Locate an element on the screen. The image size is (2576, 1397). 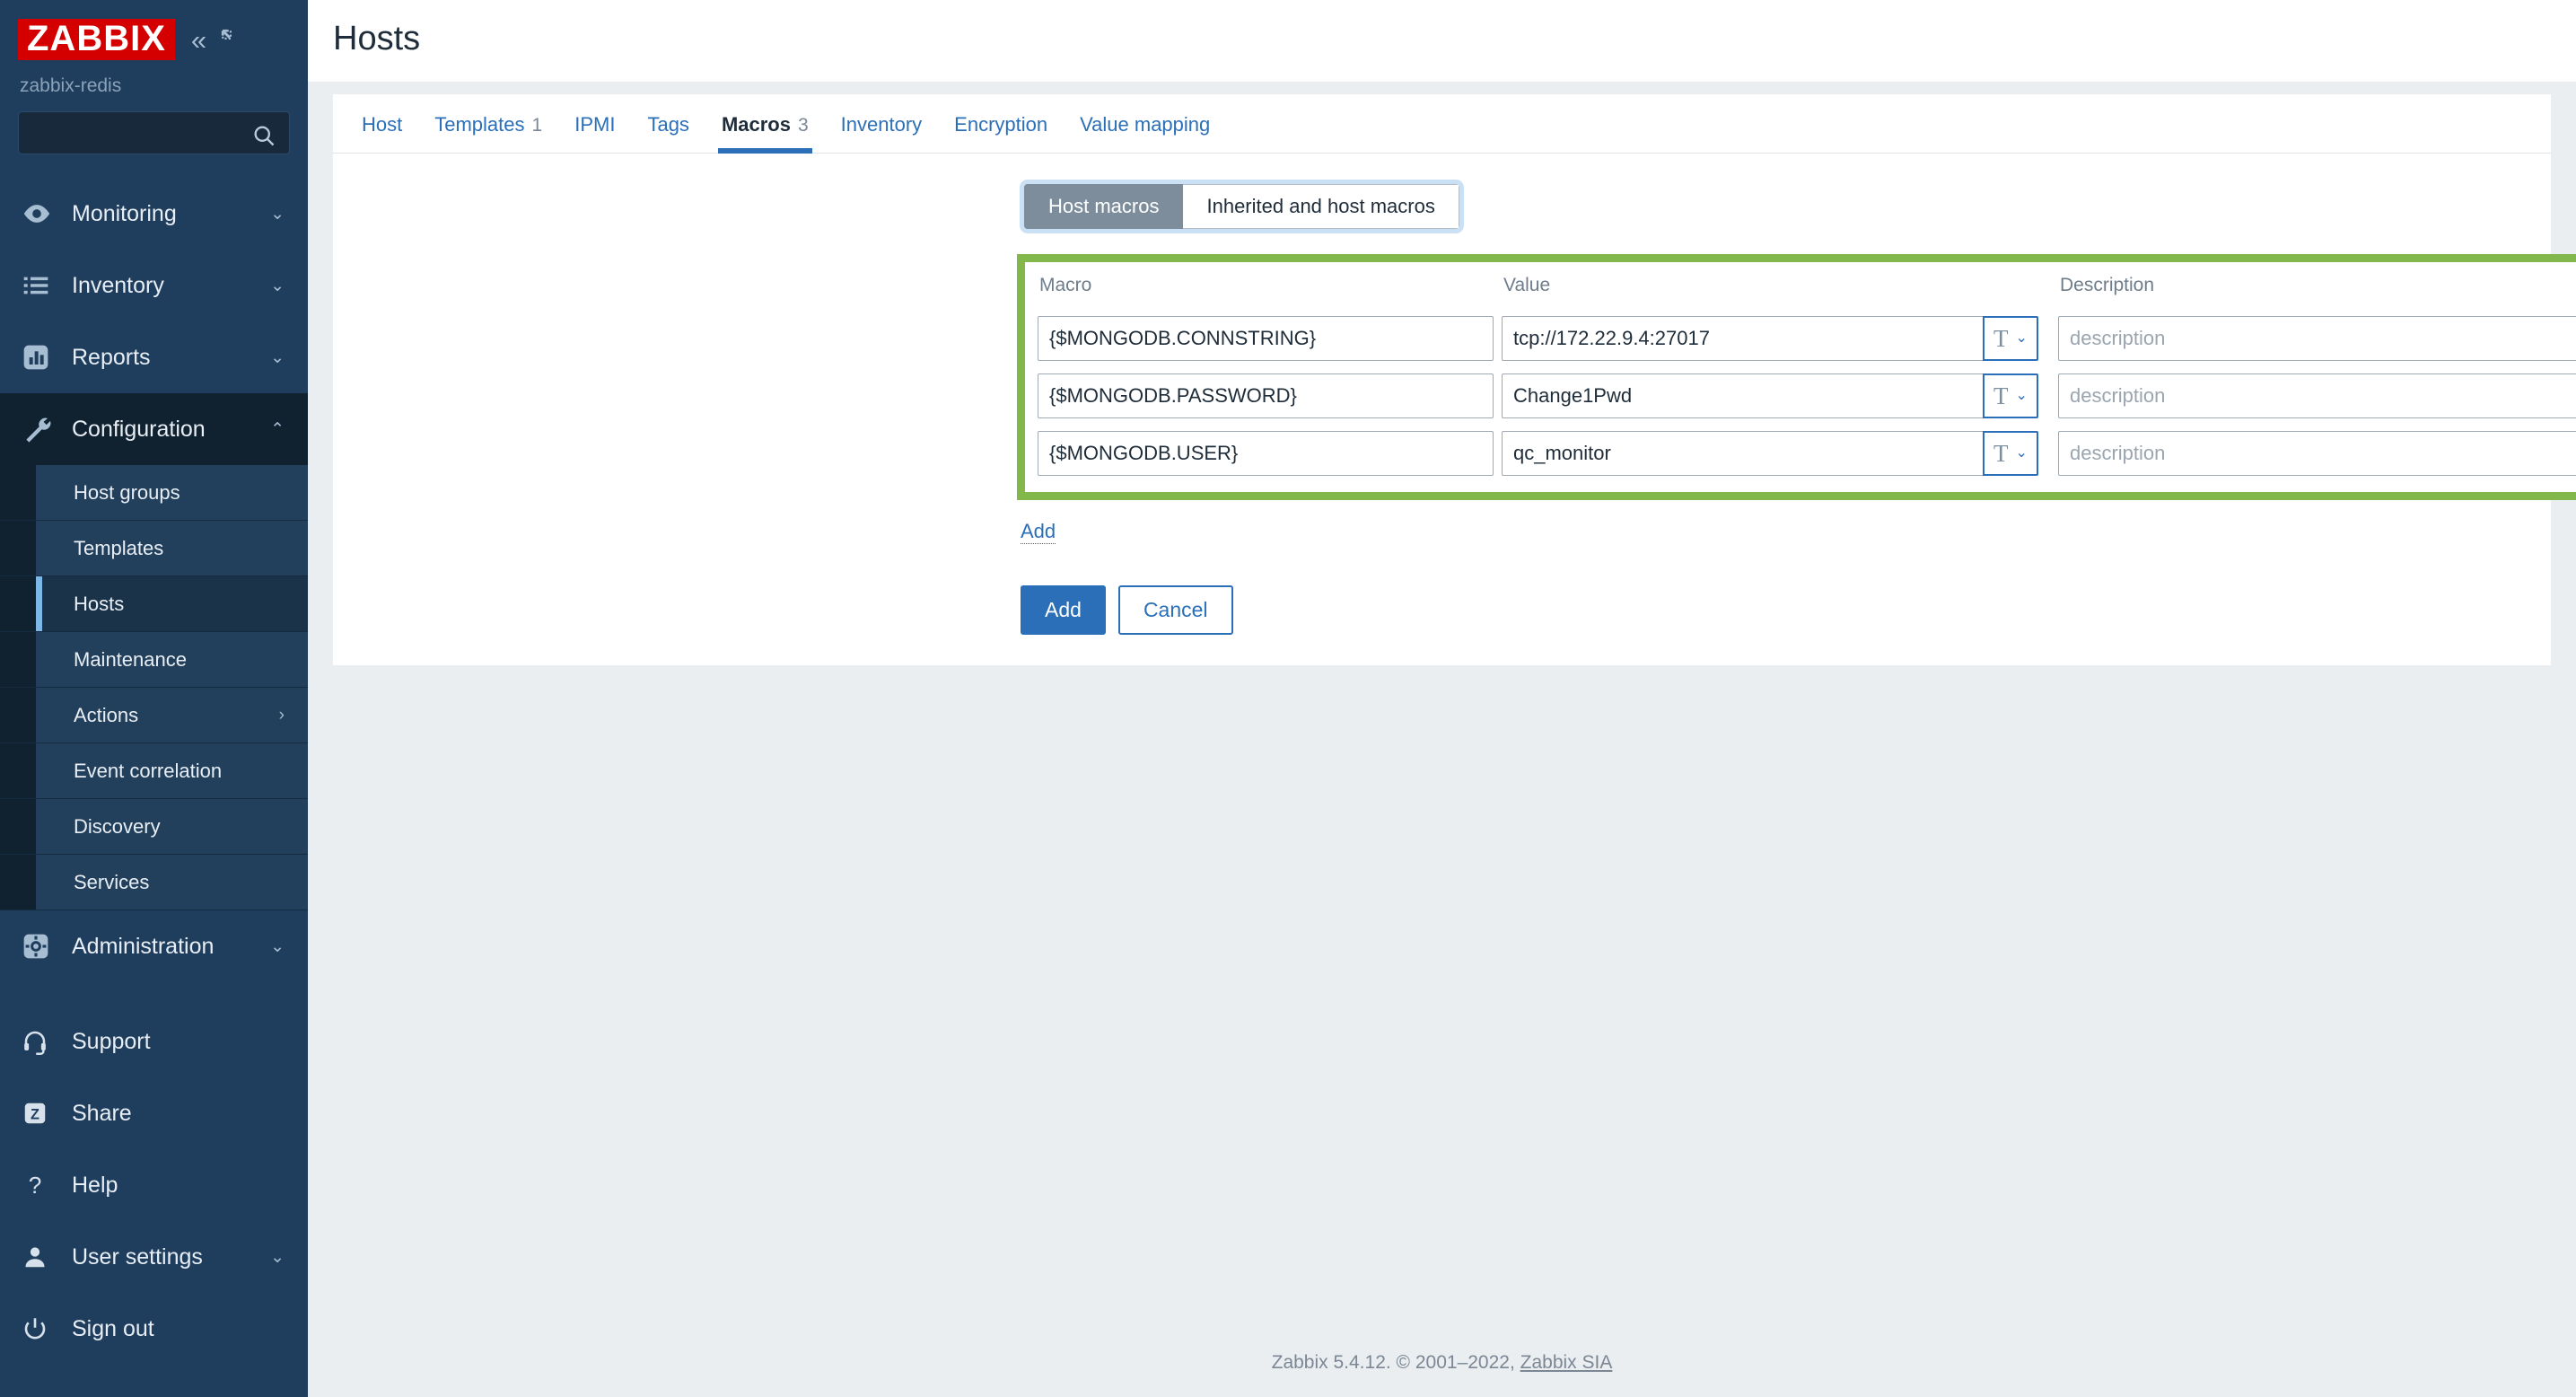
sidebar-header: ZABBIX « is located at coordinates (154, 32).